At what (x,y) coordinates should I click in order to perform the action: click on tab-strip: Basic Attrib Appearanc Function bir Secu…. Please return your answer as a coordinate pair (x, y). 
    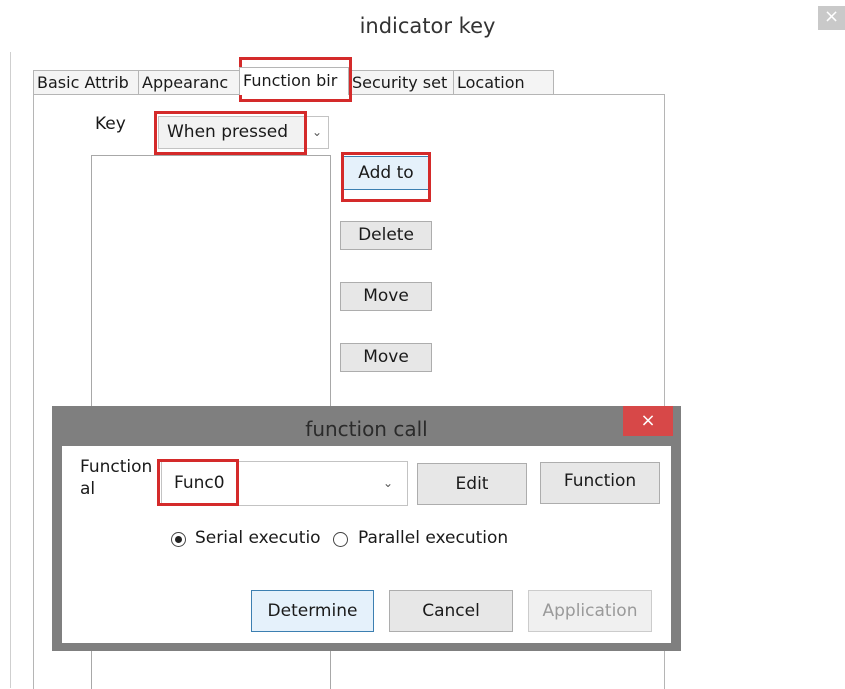
    Looking at the image, I should click on (293, 81).